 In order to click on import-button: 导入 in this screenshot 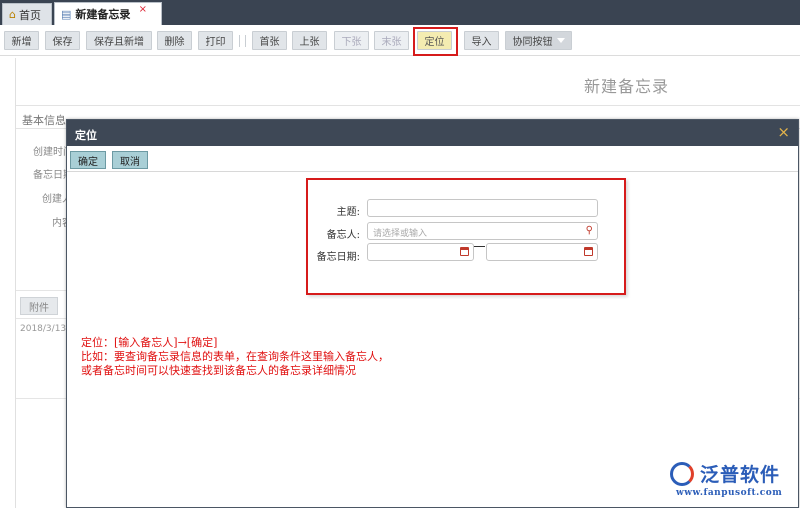, I will do `click(481, 40)`.